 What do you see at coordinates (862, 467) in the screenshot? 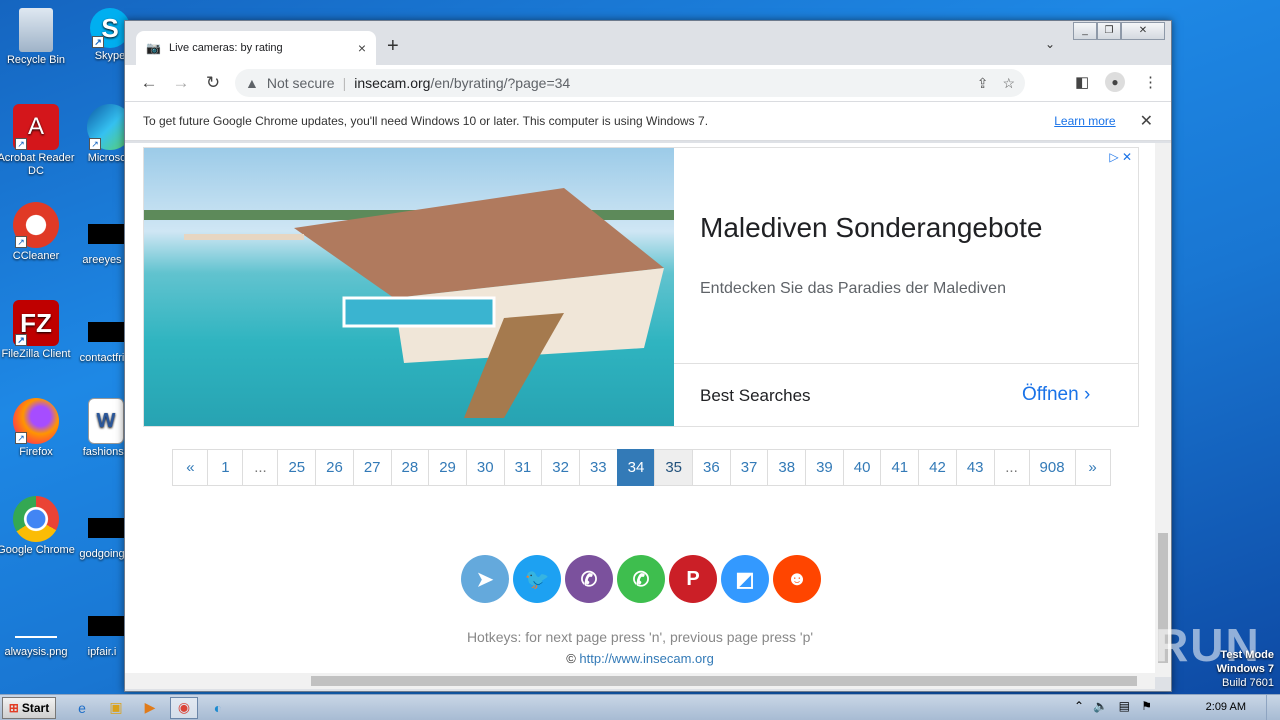
I see `page-40-button: 40` at bounding box center [862, 467].